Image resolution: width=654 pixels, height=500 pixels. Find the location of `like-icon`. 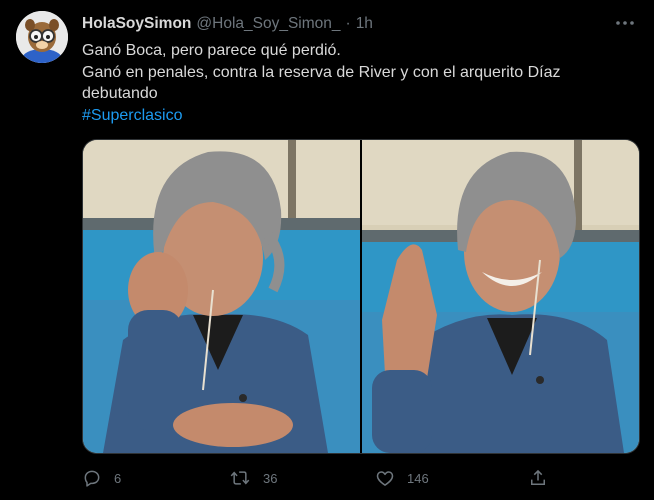

like-icon is located at coordinates (385, 478).